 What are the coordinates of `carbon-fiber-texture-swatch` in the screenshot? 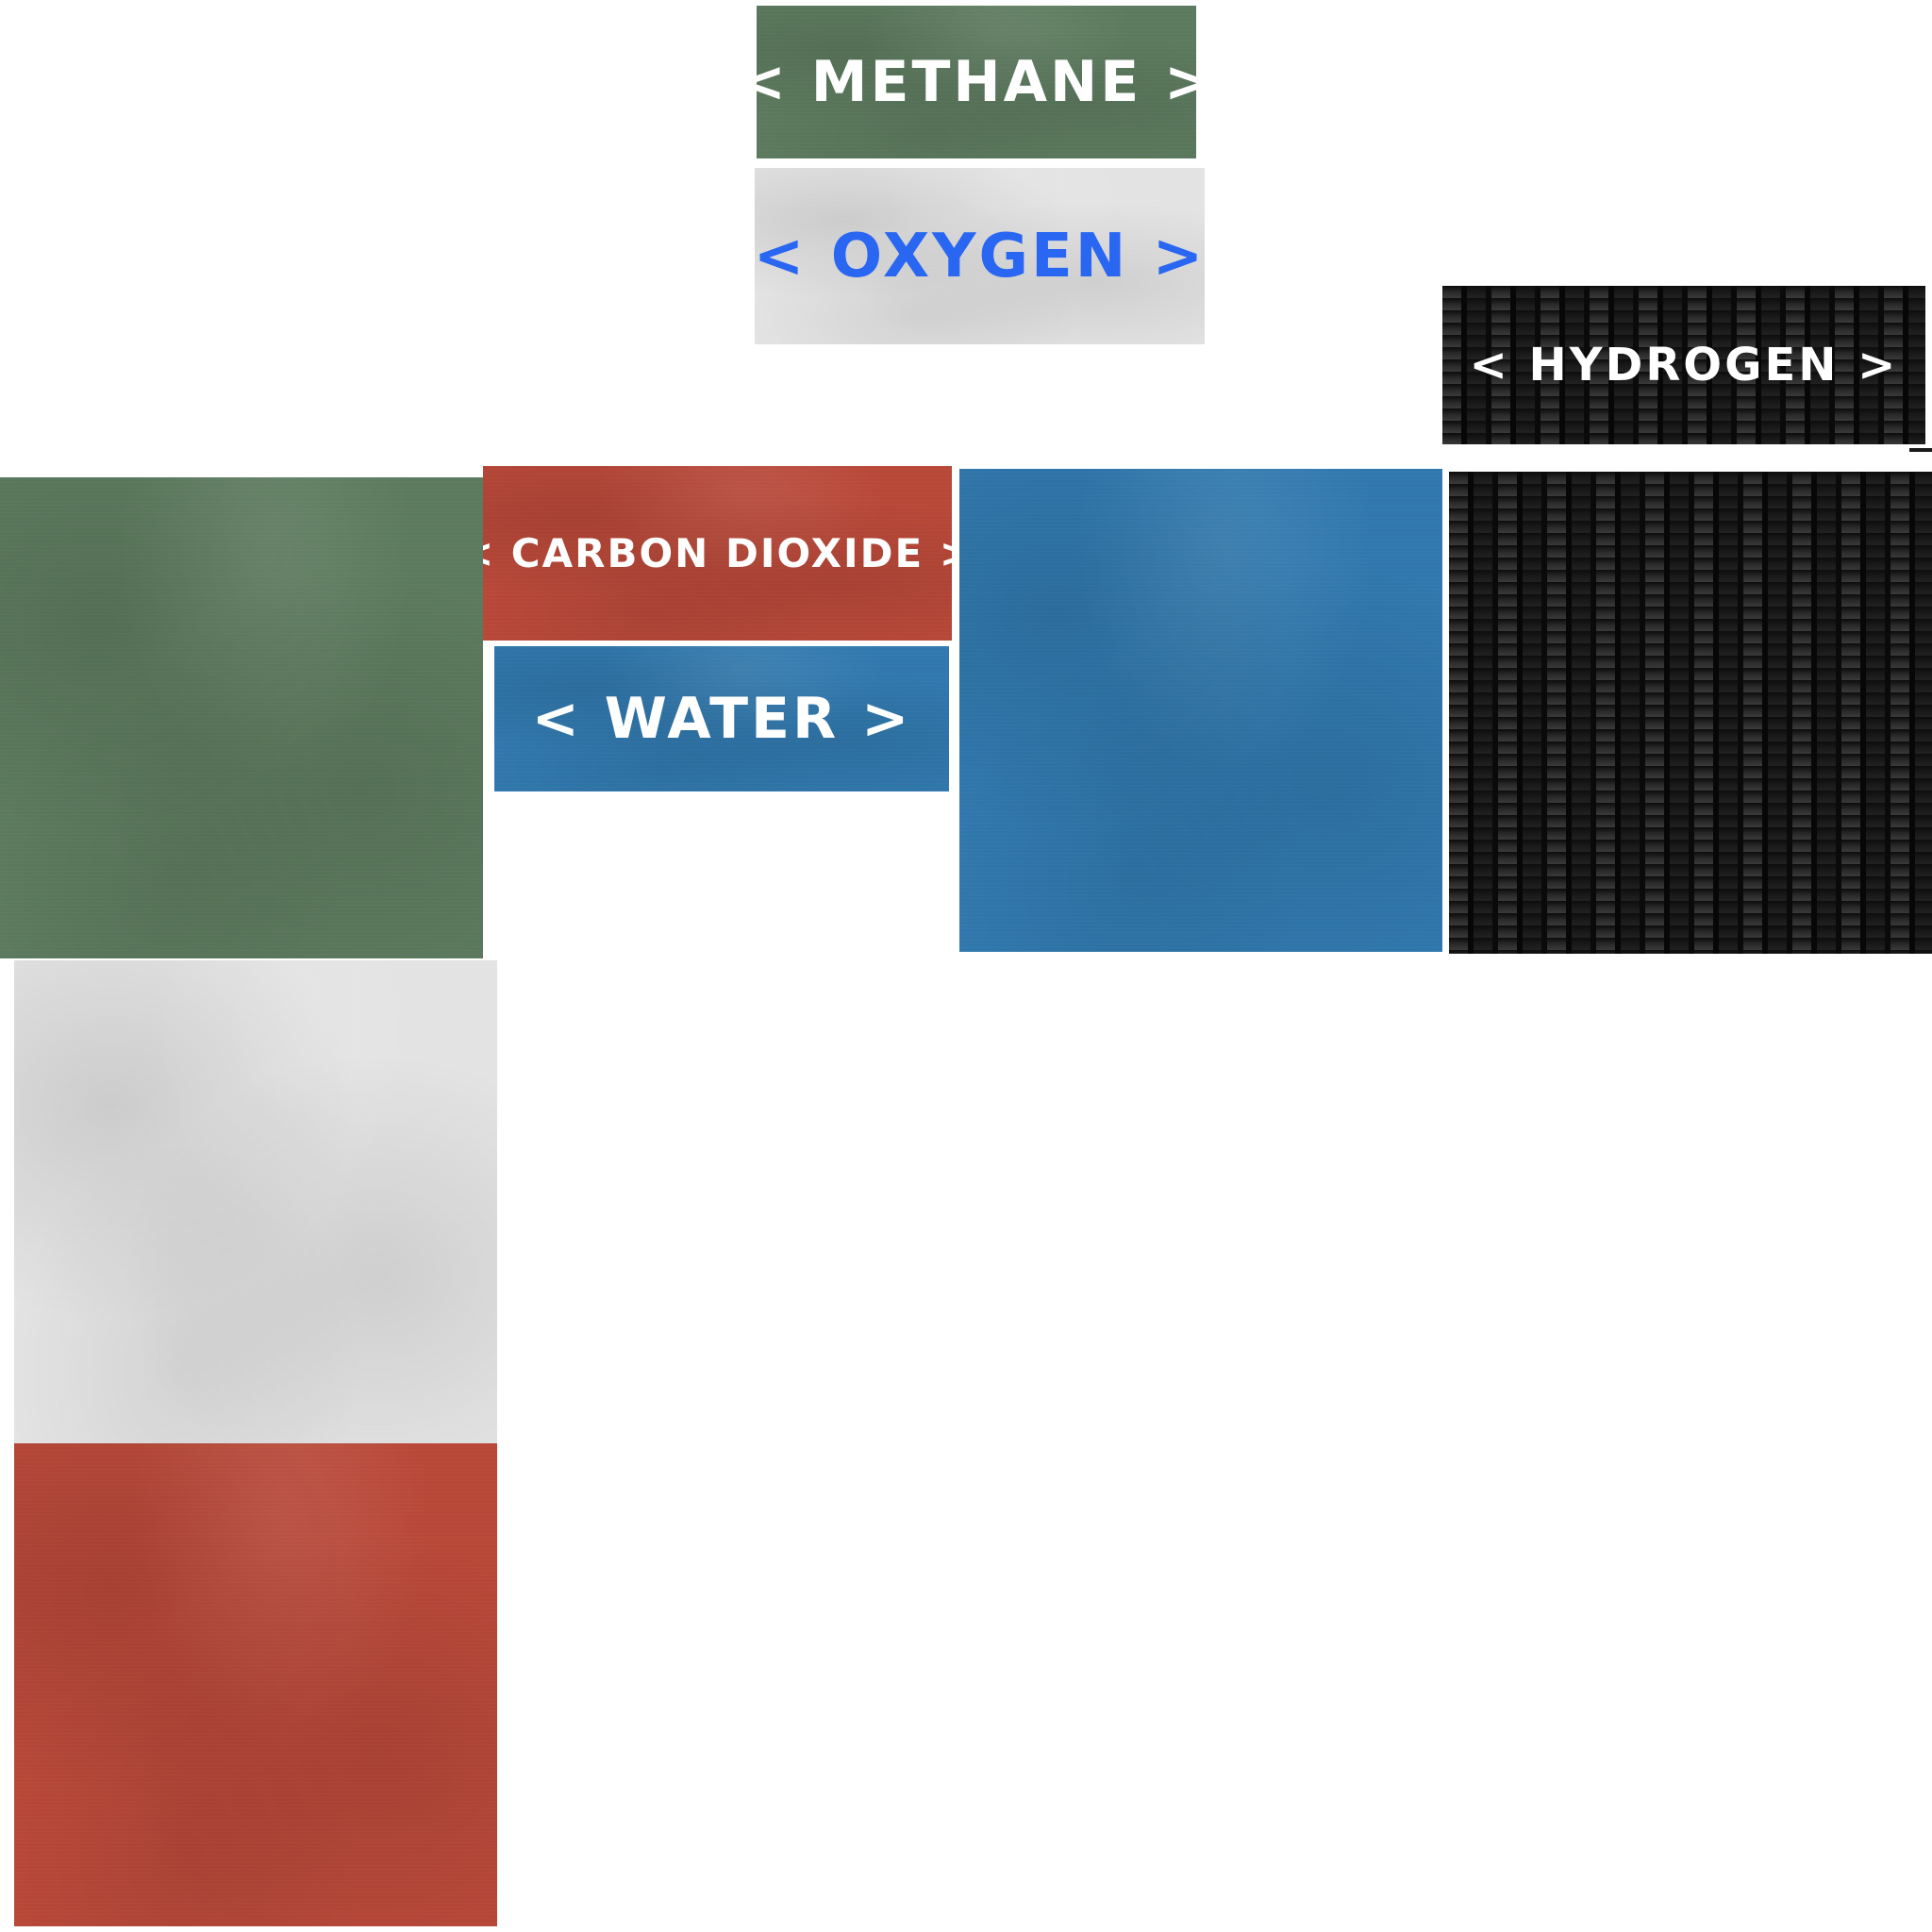 It's located at (1691, 713).